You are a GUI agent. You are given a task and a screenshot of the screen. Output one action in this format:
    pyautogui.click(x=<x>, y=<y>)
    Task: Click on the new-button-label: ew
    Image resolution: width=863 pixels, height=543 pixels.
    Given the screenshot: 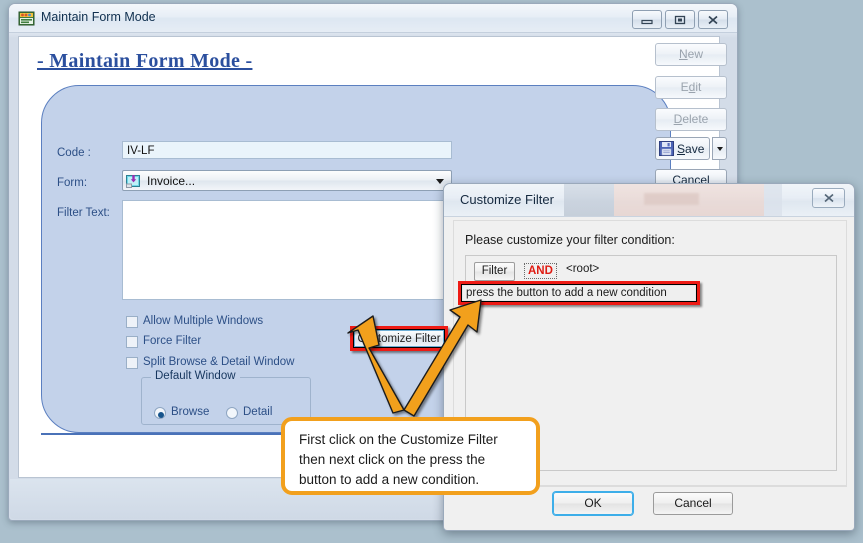 What is the action you would take?
    pyautogui.click(x=695, y=54)
    